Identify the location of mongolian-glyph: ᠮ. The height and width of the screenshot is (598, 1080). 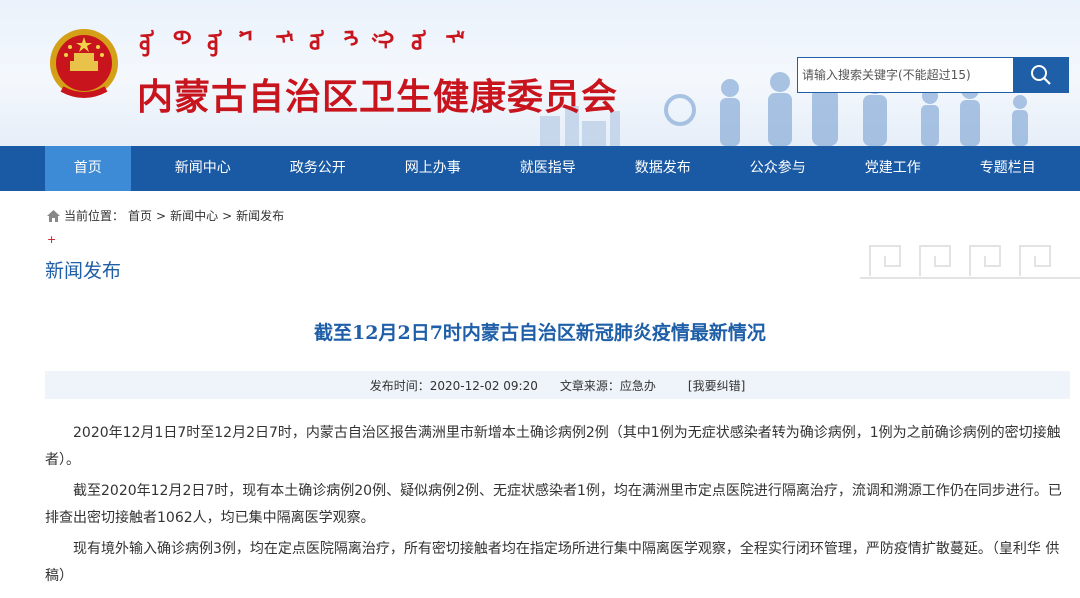
(282, 37).